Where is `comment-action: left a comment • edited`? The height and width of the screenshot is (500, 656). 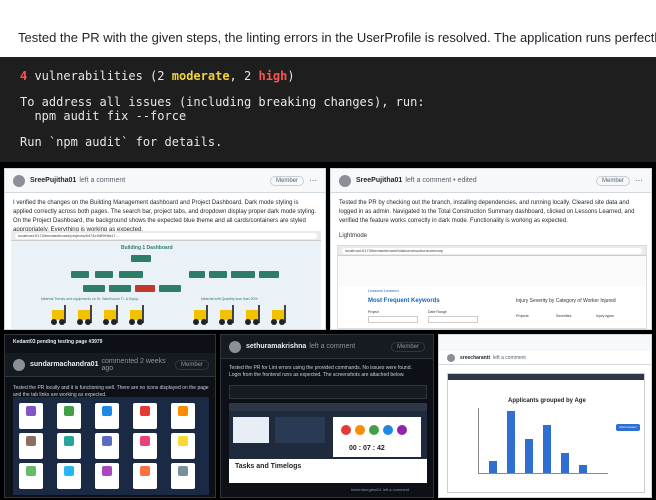
comment-action: left a comment • edited is located at coordinates (441, 180).